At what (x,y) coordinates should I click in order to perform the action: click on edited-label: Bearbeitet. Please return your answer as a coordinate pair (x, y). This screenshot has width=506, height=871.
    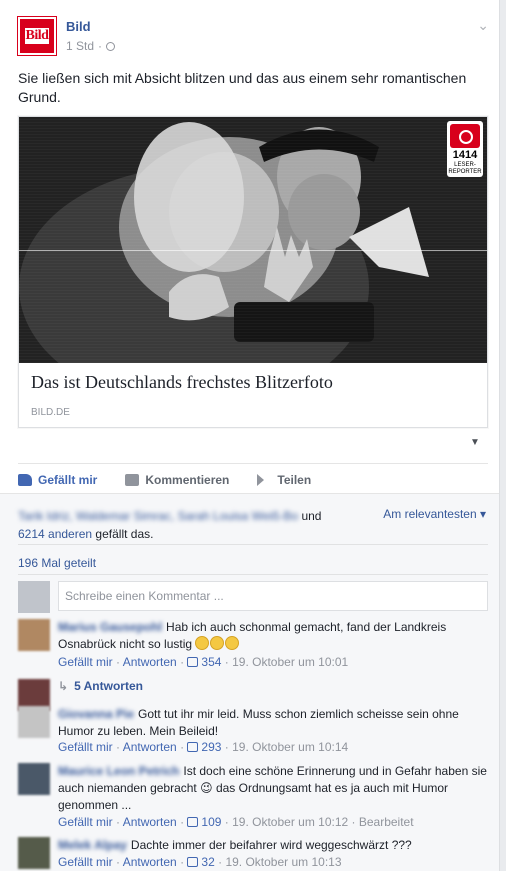
    Looking at the image, I should click on (386, 822).